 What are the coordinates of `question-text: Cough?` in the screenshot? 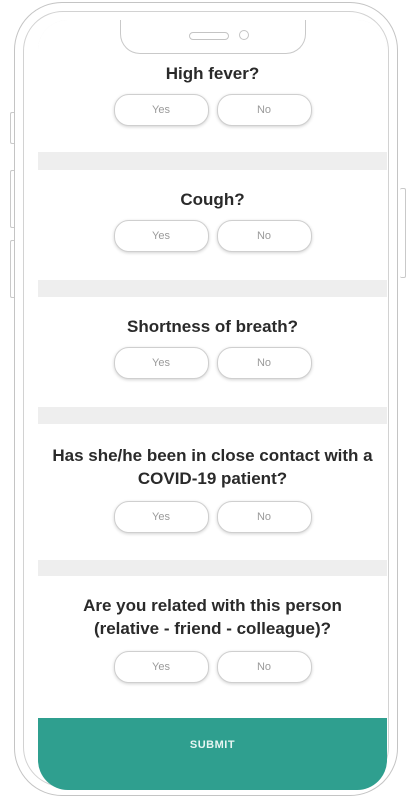 It's located at (212, 199).